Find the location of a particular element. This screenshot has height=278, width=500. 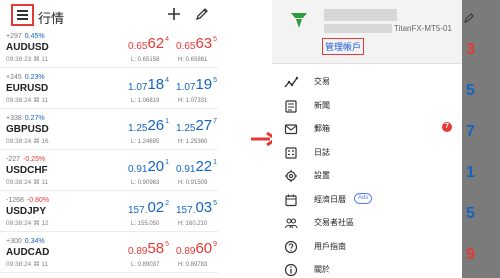

bid-price: 157.022 is located at coordinates (148, 208).